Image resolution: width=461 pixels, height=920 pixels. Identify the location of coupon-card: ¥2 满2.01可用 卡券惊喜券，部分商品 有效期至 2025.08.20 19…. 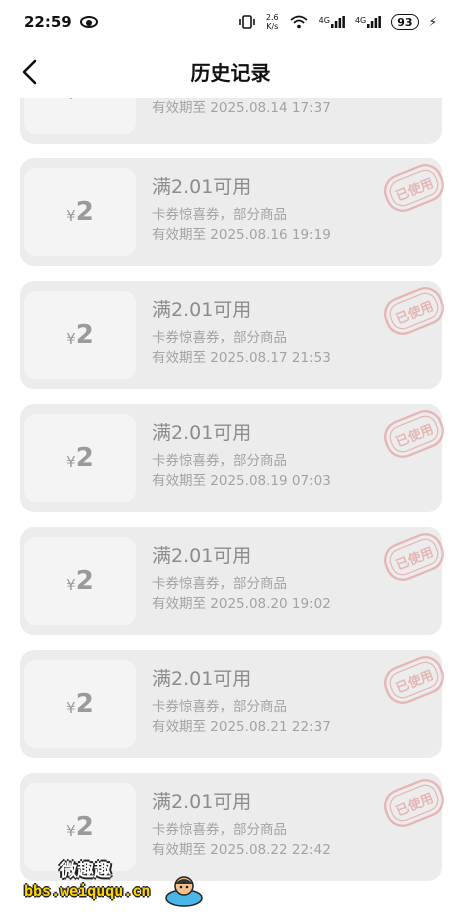
(232, 581).